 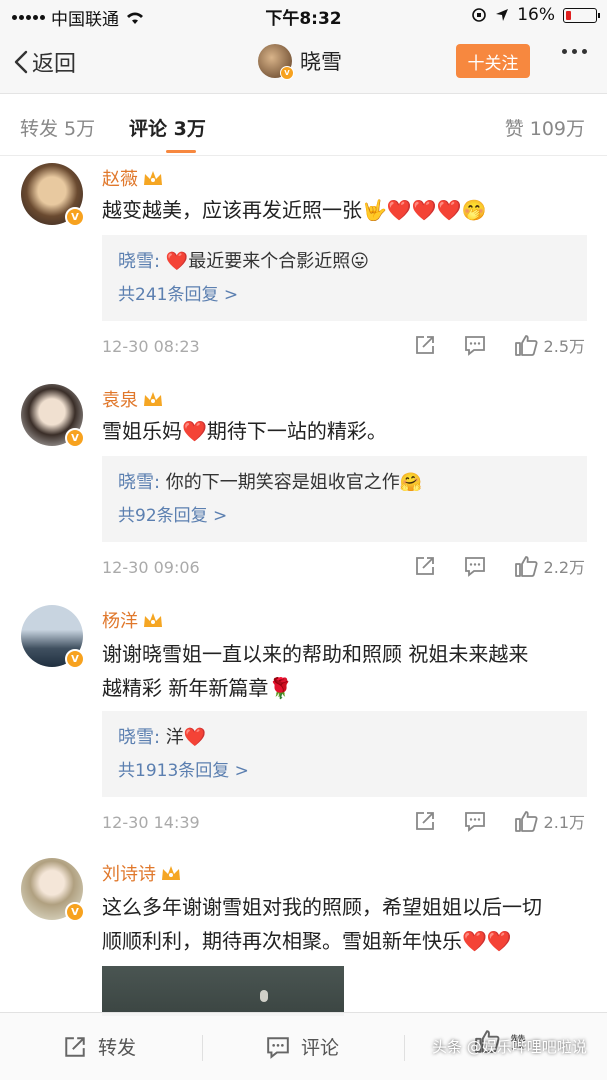 What do you see at coordinates (479, 15) in the screenshot?
I see `rotation-lock-icon` at bounding box center [479, 15].